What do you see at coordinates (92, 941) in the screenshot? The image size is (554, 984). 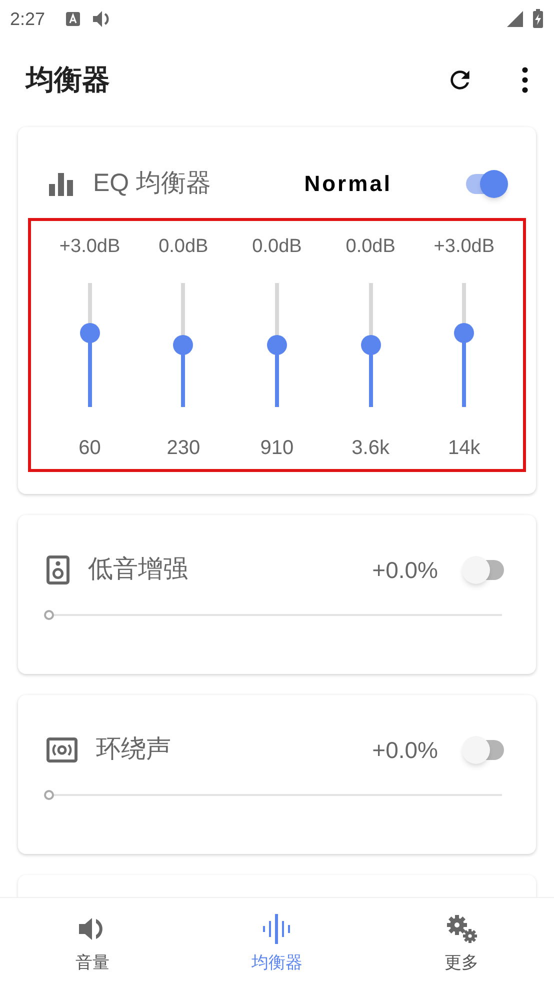 I see `nav-tab: 音量` at bounding box center [92, 941].